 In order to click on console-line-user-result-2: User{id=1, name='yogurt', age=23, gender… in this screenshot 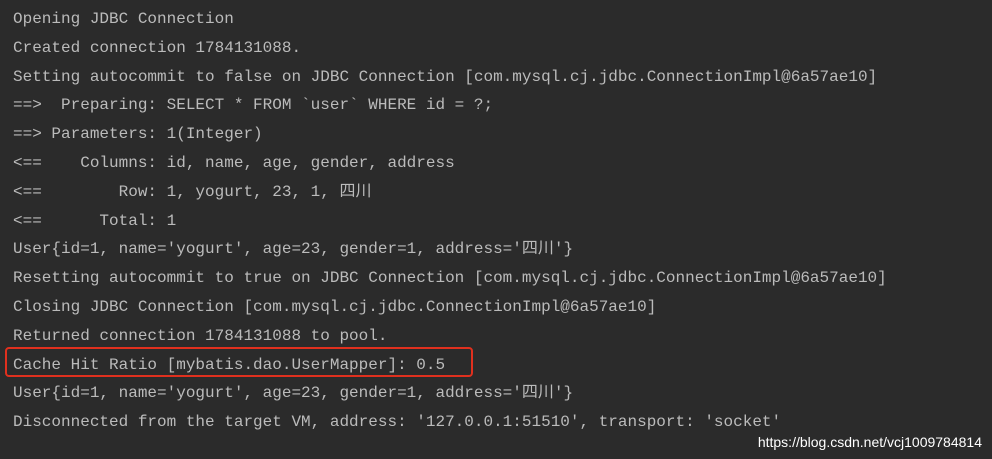, I will do `click(293, 393)`.